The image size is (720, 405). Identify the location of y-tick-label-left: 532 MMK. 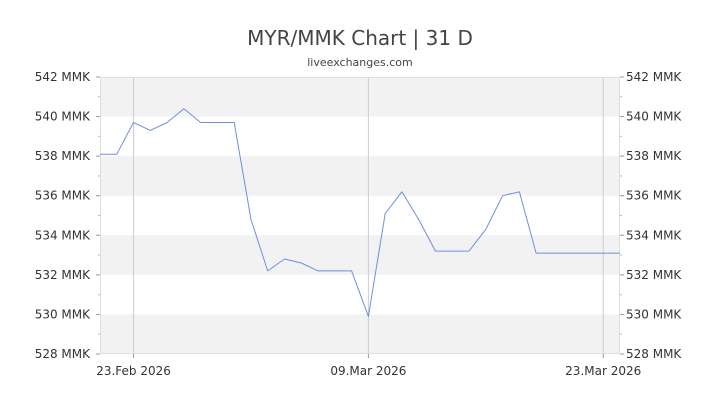
(63, 275).